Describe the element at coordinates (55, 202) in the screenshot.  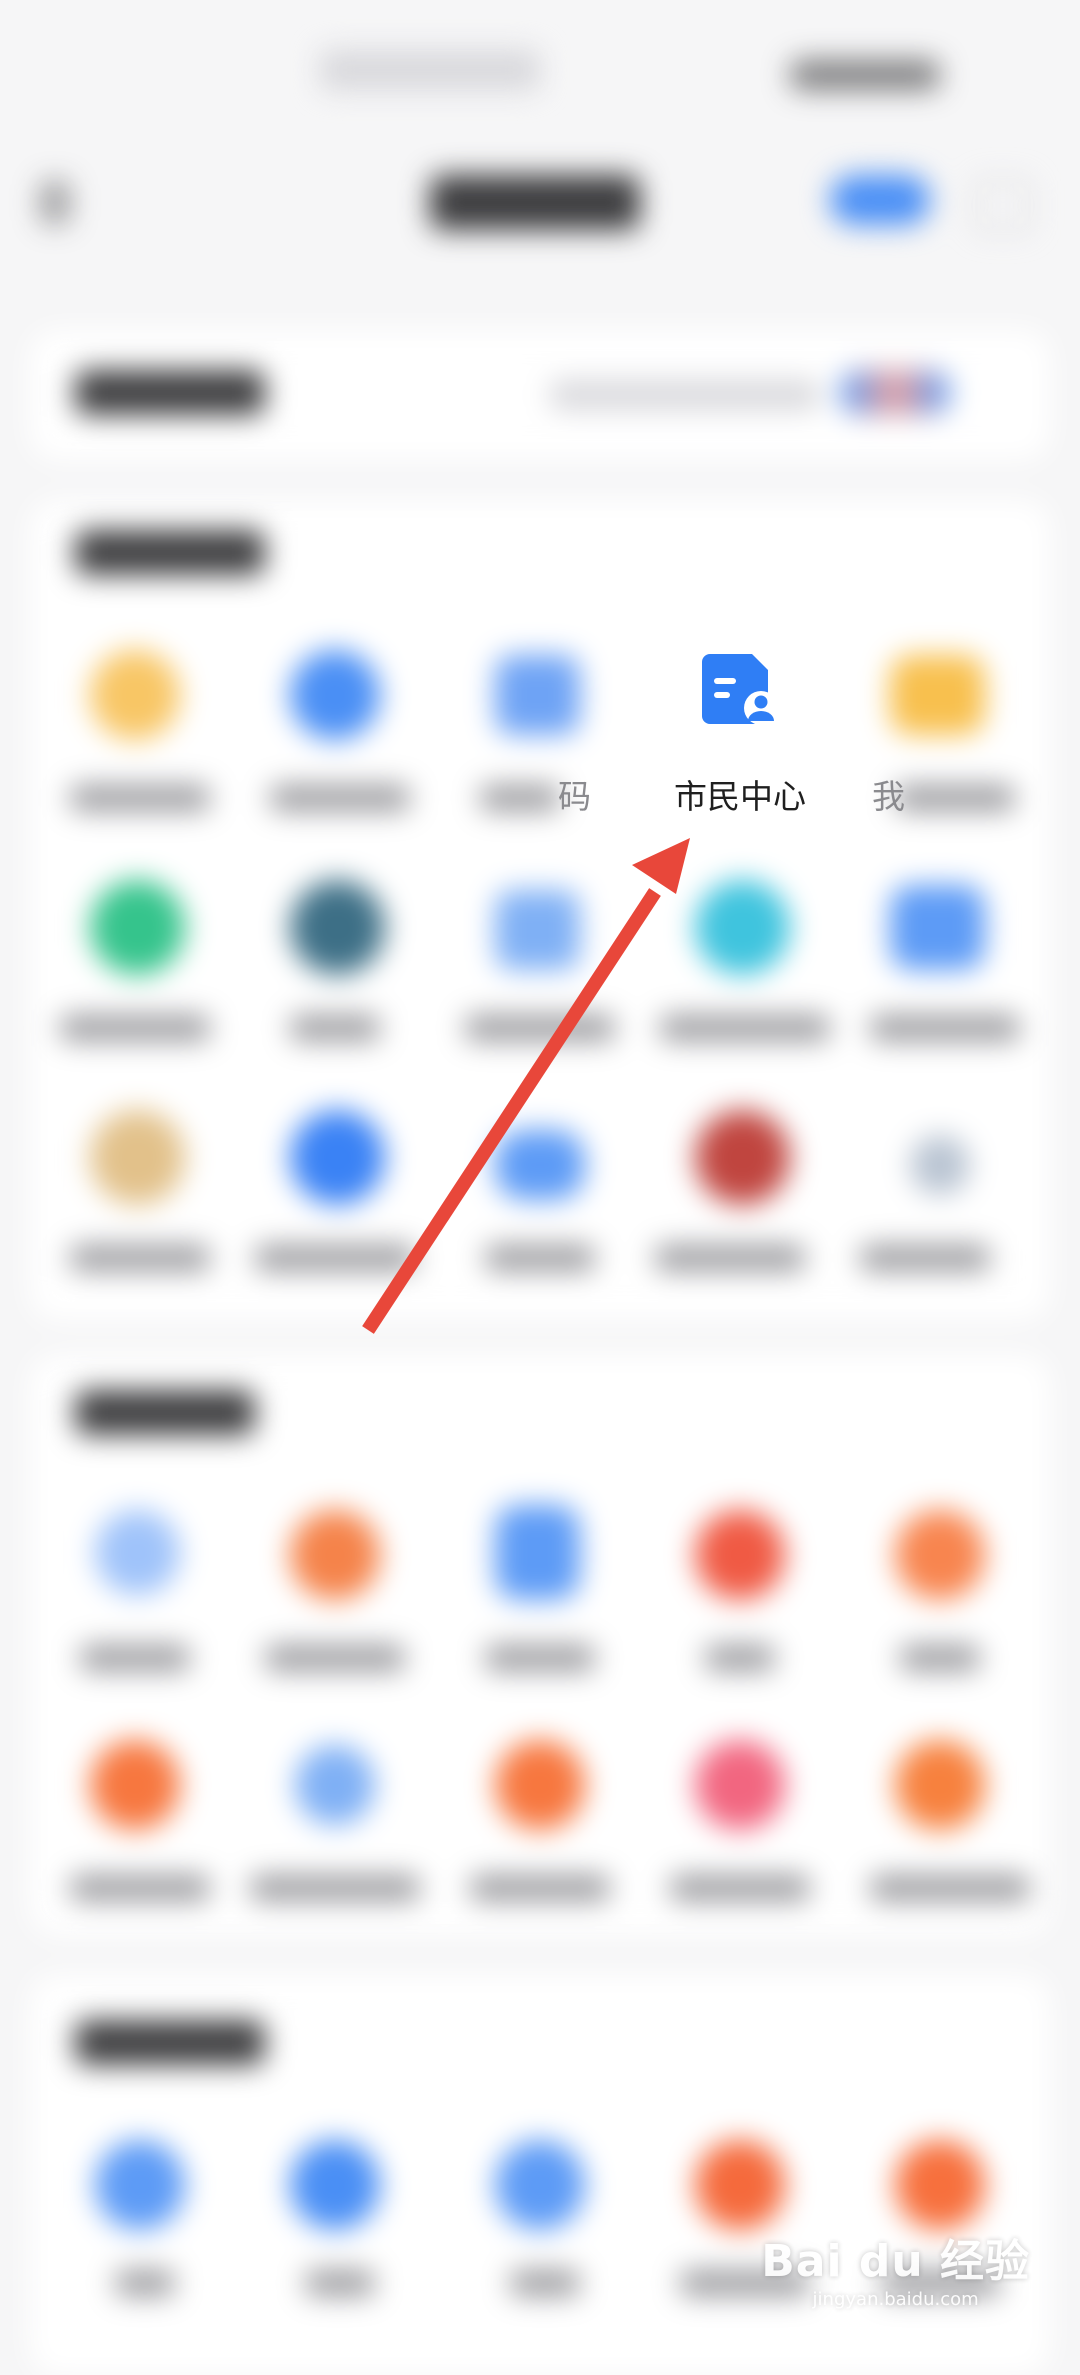
I see `back-icon` at that location.